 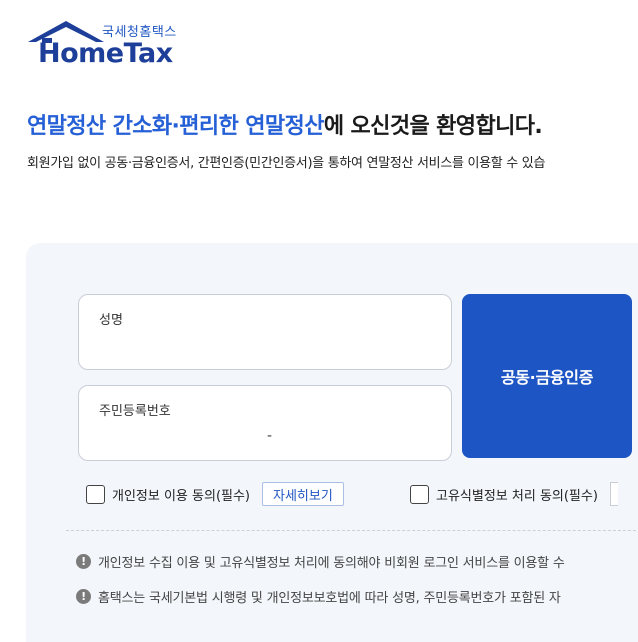 I want to click on page-title-highlight: 연말정산 간소화·편리한 연말정산, so click(x=175, y=126).